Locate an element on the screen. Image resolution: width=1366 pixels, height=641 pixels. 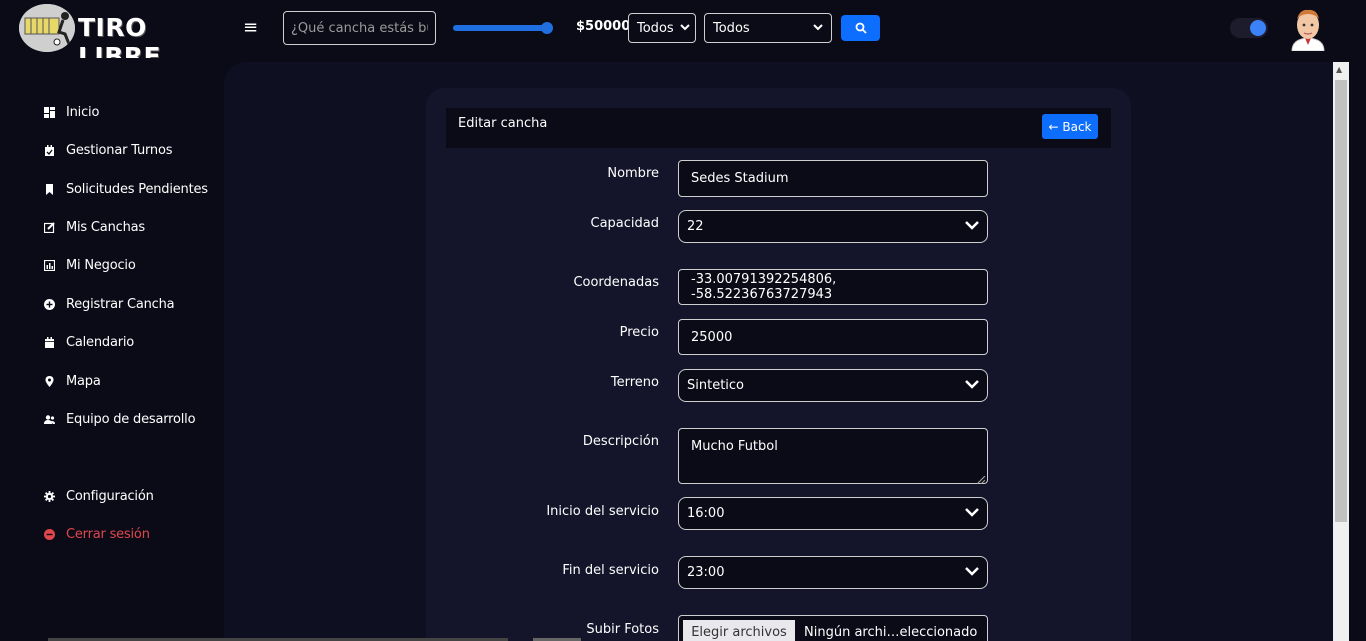
descripcion-value: Mucho Futbol is located at coordinates (734, 446).